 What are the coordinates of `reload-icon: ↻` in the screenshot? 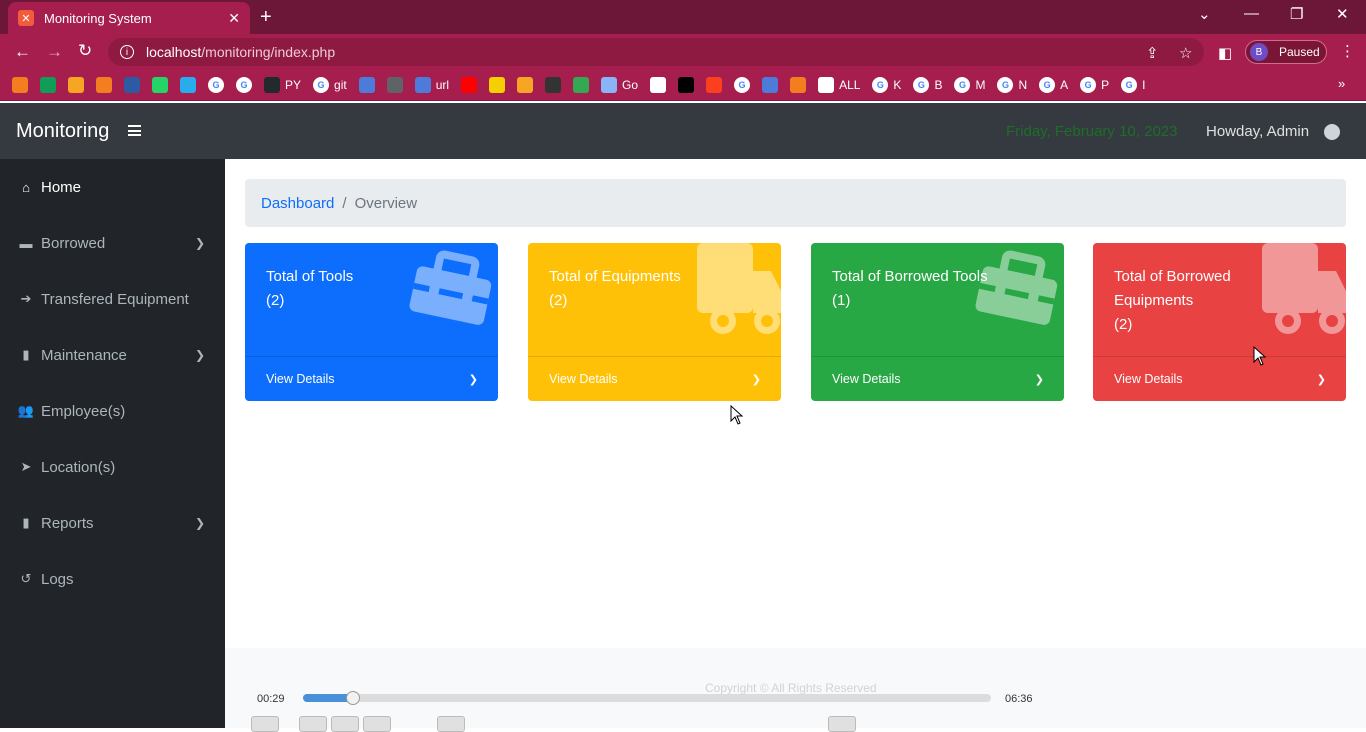 It's located at (85, 51).